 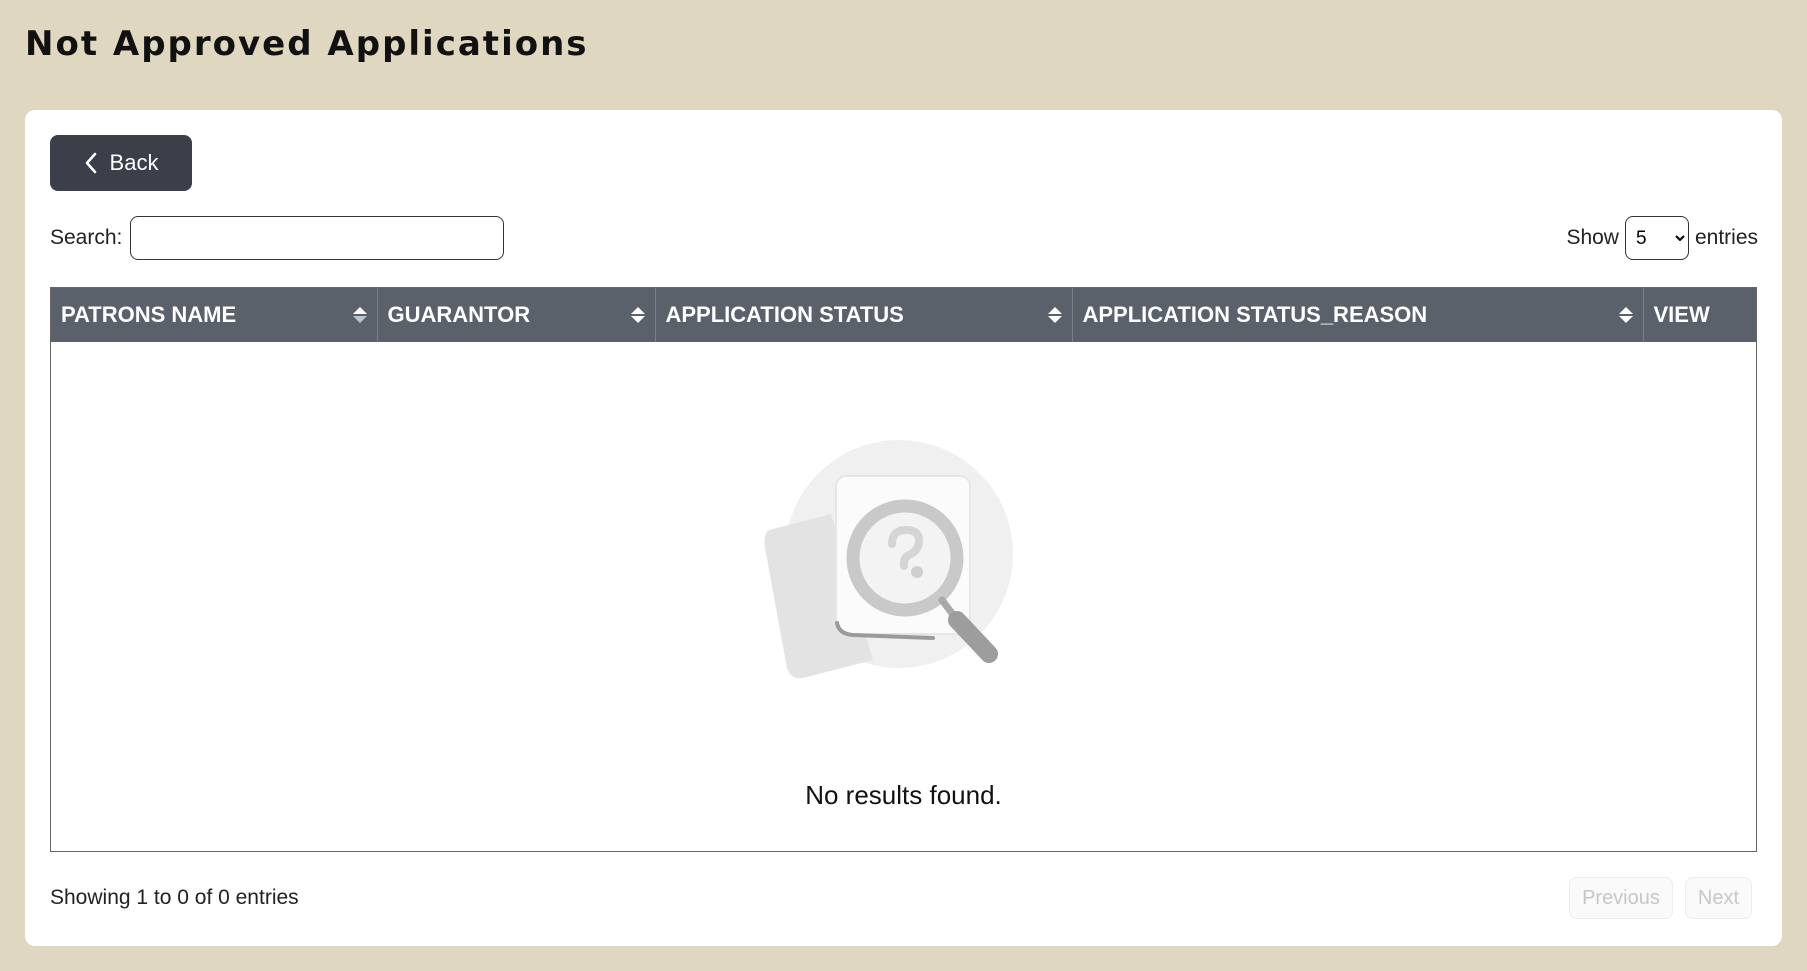 What do you see at coordinates (174, 897) in the screenshot?
I see `table-info: Showing 1 to 0 of 0 entries` at bounding box center [174, 897].